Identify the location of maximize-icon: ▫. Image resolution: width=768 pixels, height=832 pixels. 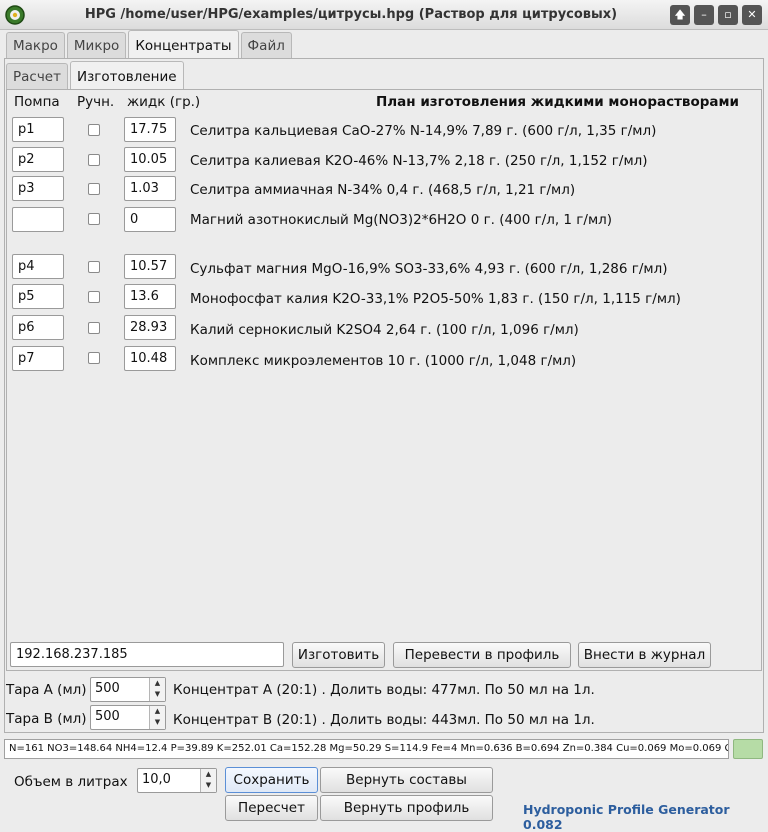
(728, 15).